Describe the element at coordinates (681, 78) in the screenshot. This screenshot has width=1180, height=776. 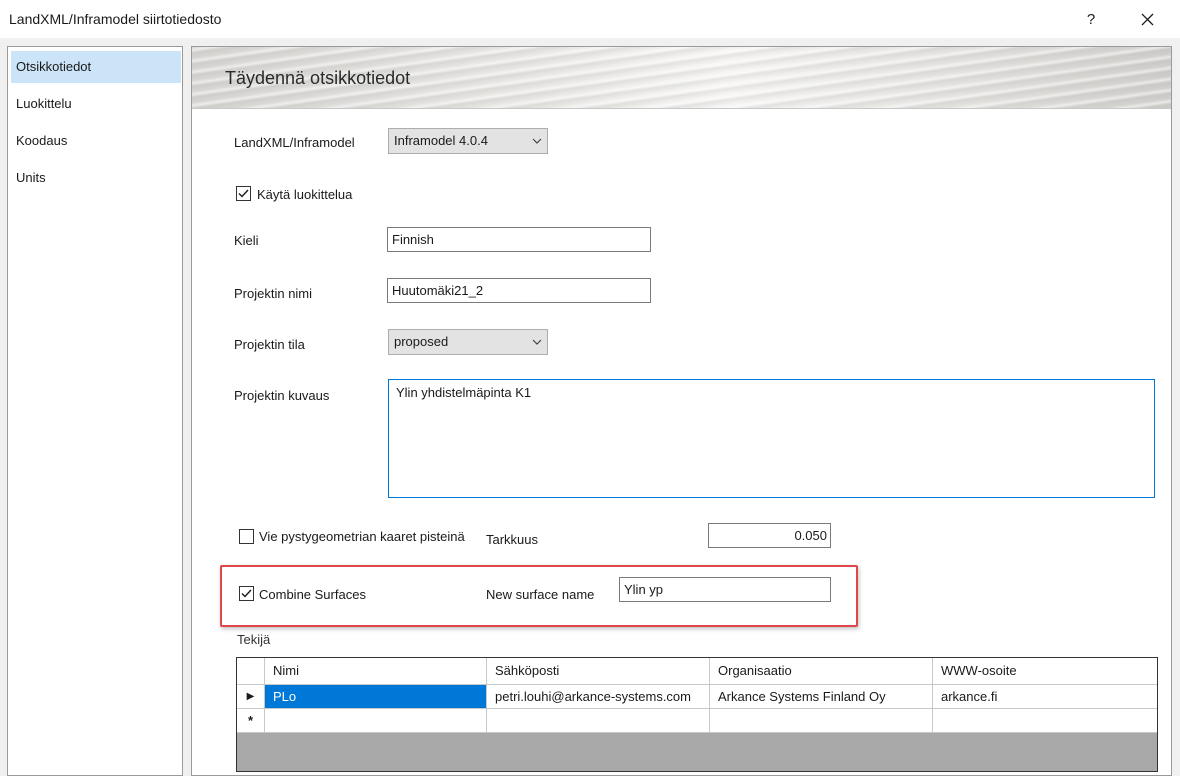
I see `header-banner: Täydennä otsikkotiedot` at that location.